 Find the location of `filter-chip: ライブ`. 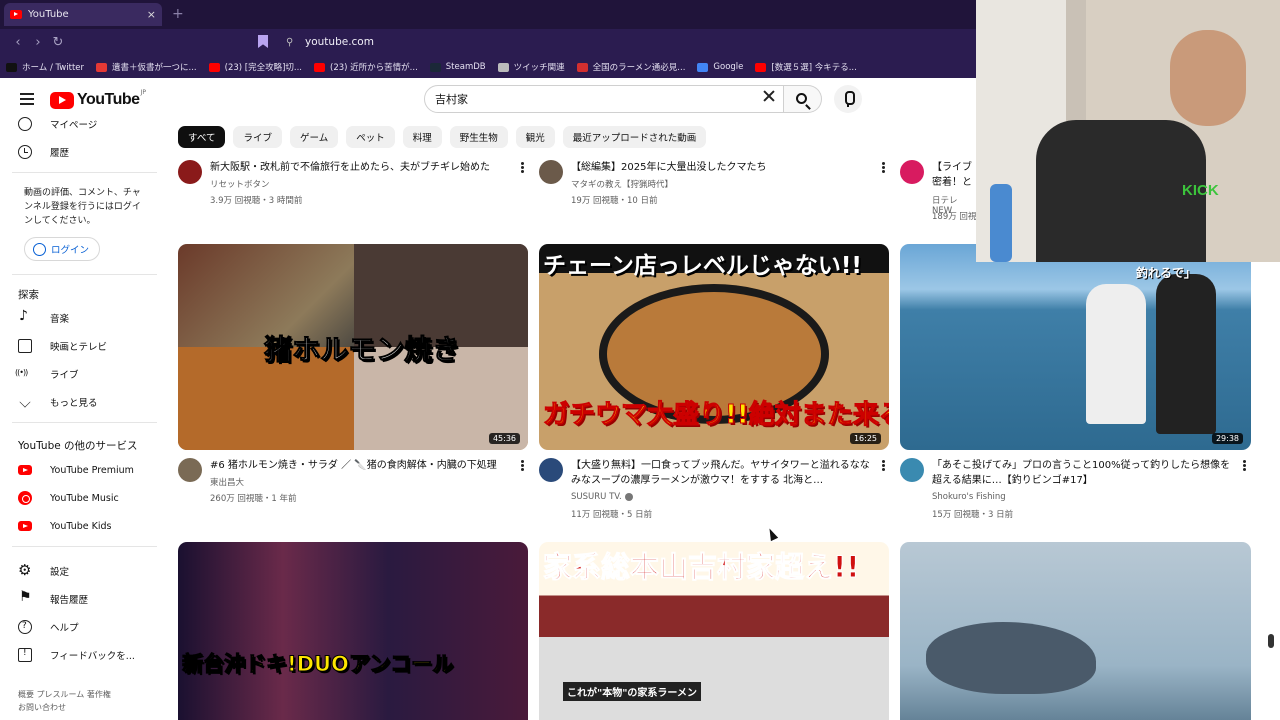

filter-chip: ライブ is located at coordinates (257, 137).